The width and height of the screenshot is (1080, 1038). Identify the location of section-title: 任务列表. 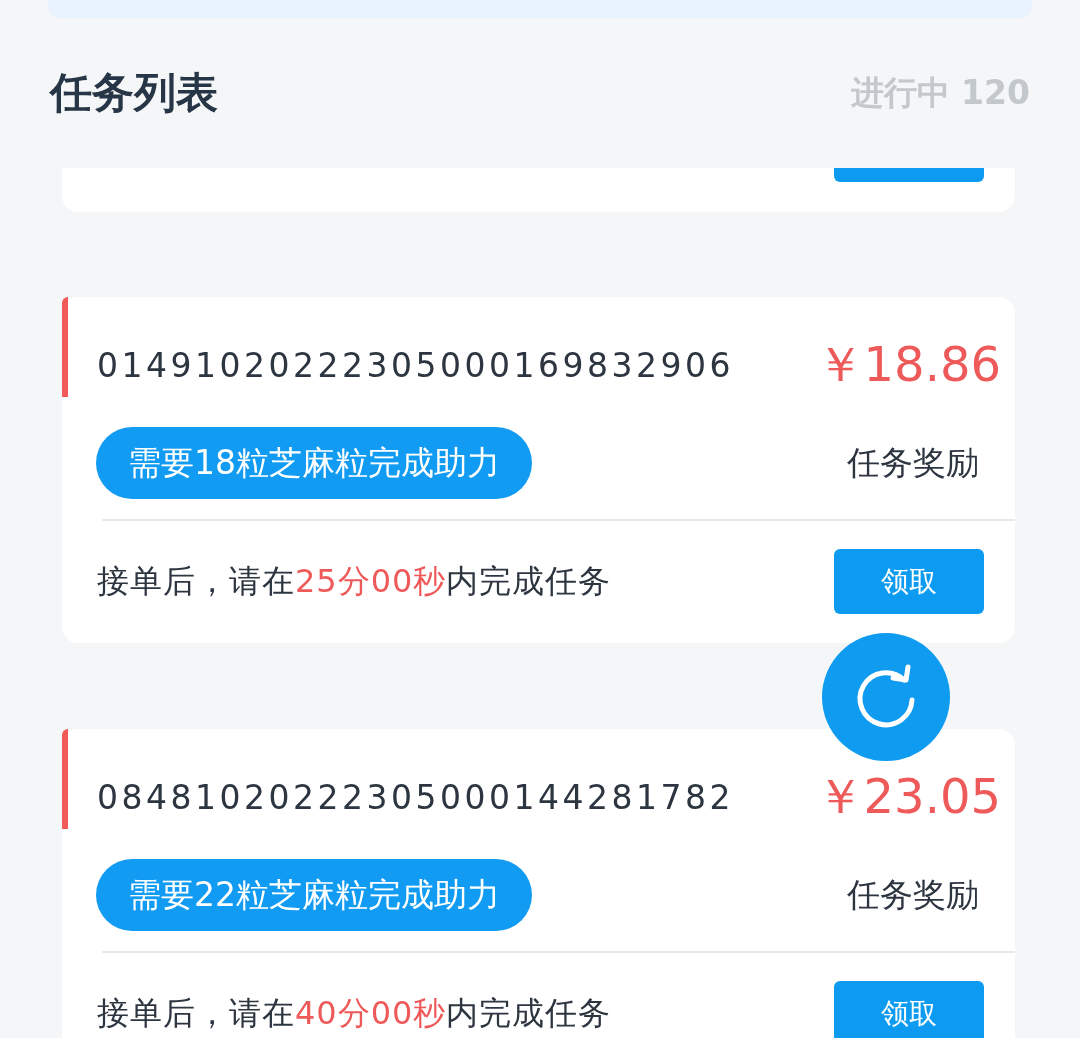
(134, 93).